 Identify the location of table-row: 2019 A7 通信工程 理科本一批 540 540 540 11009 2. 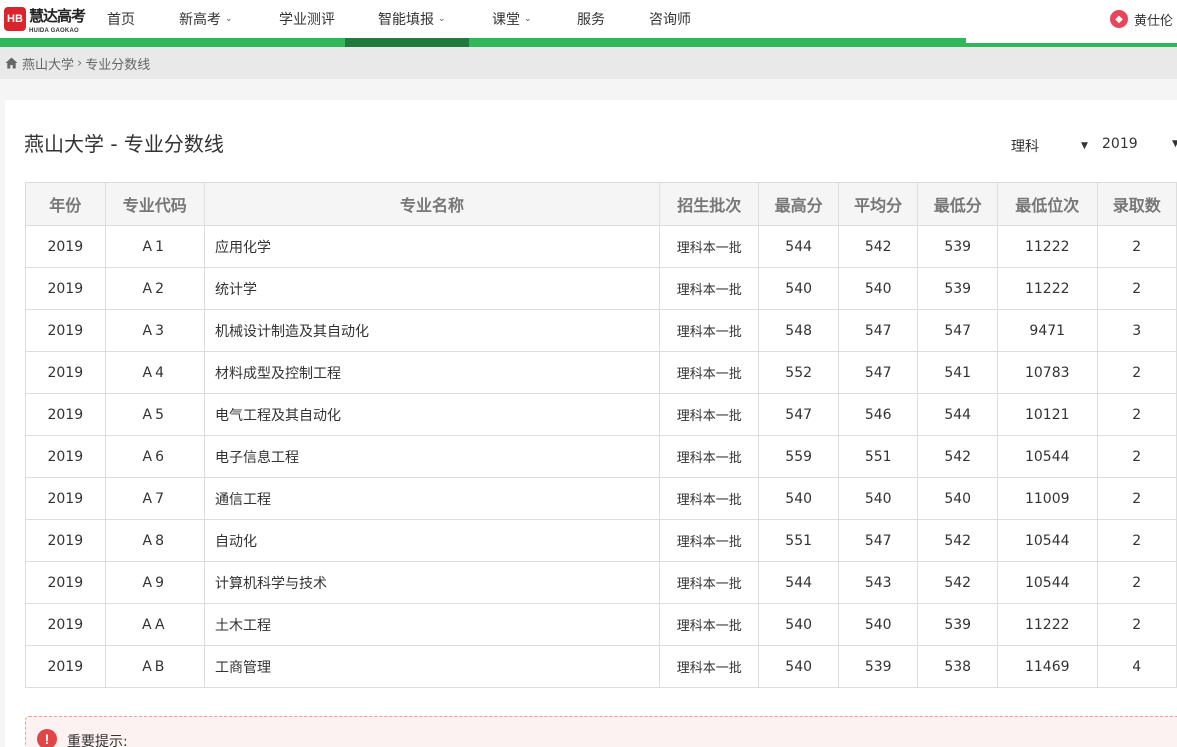
(601, 498).